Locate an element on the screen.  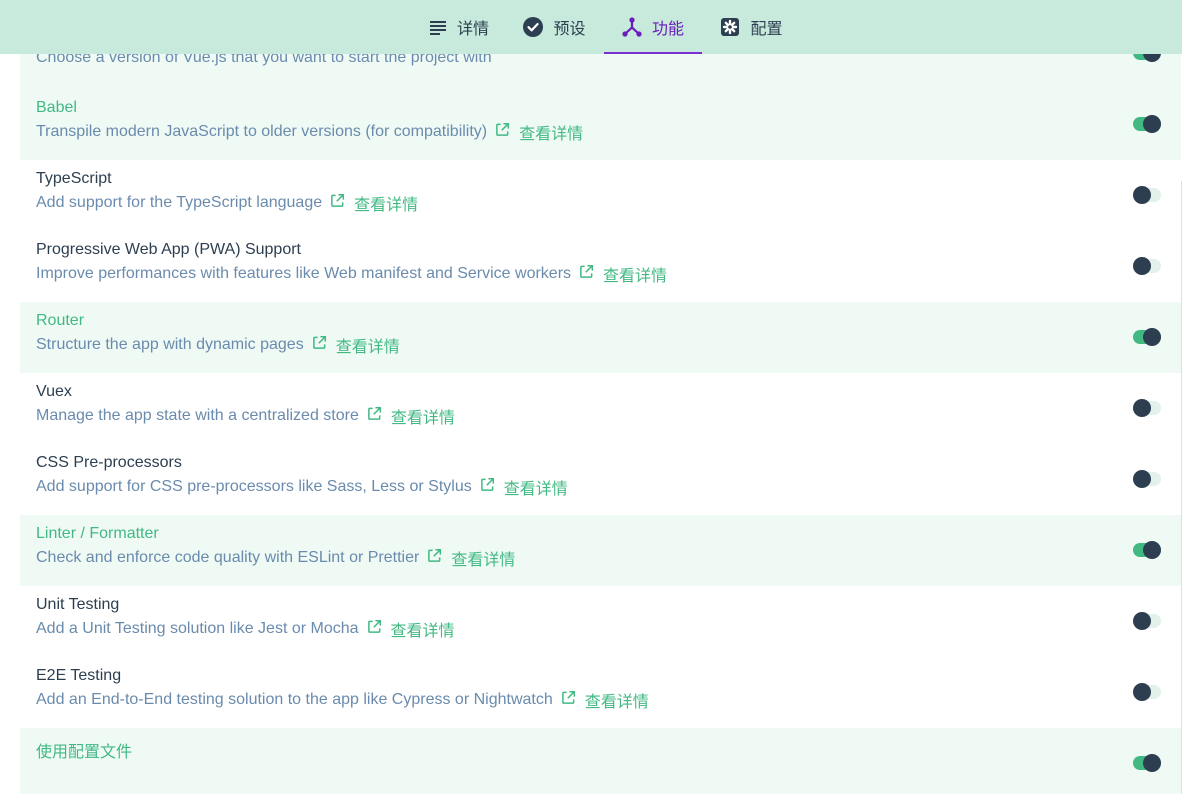
tab-label: 配置 is located at coordinates (766, 29).